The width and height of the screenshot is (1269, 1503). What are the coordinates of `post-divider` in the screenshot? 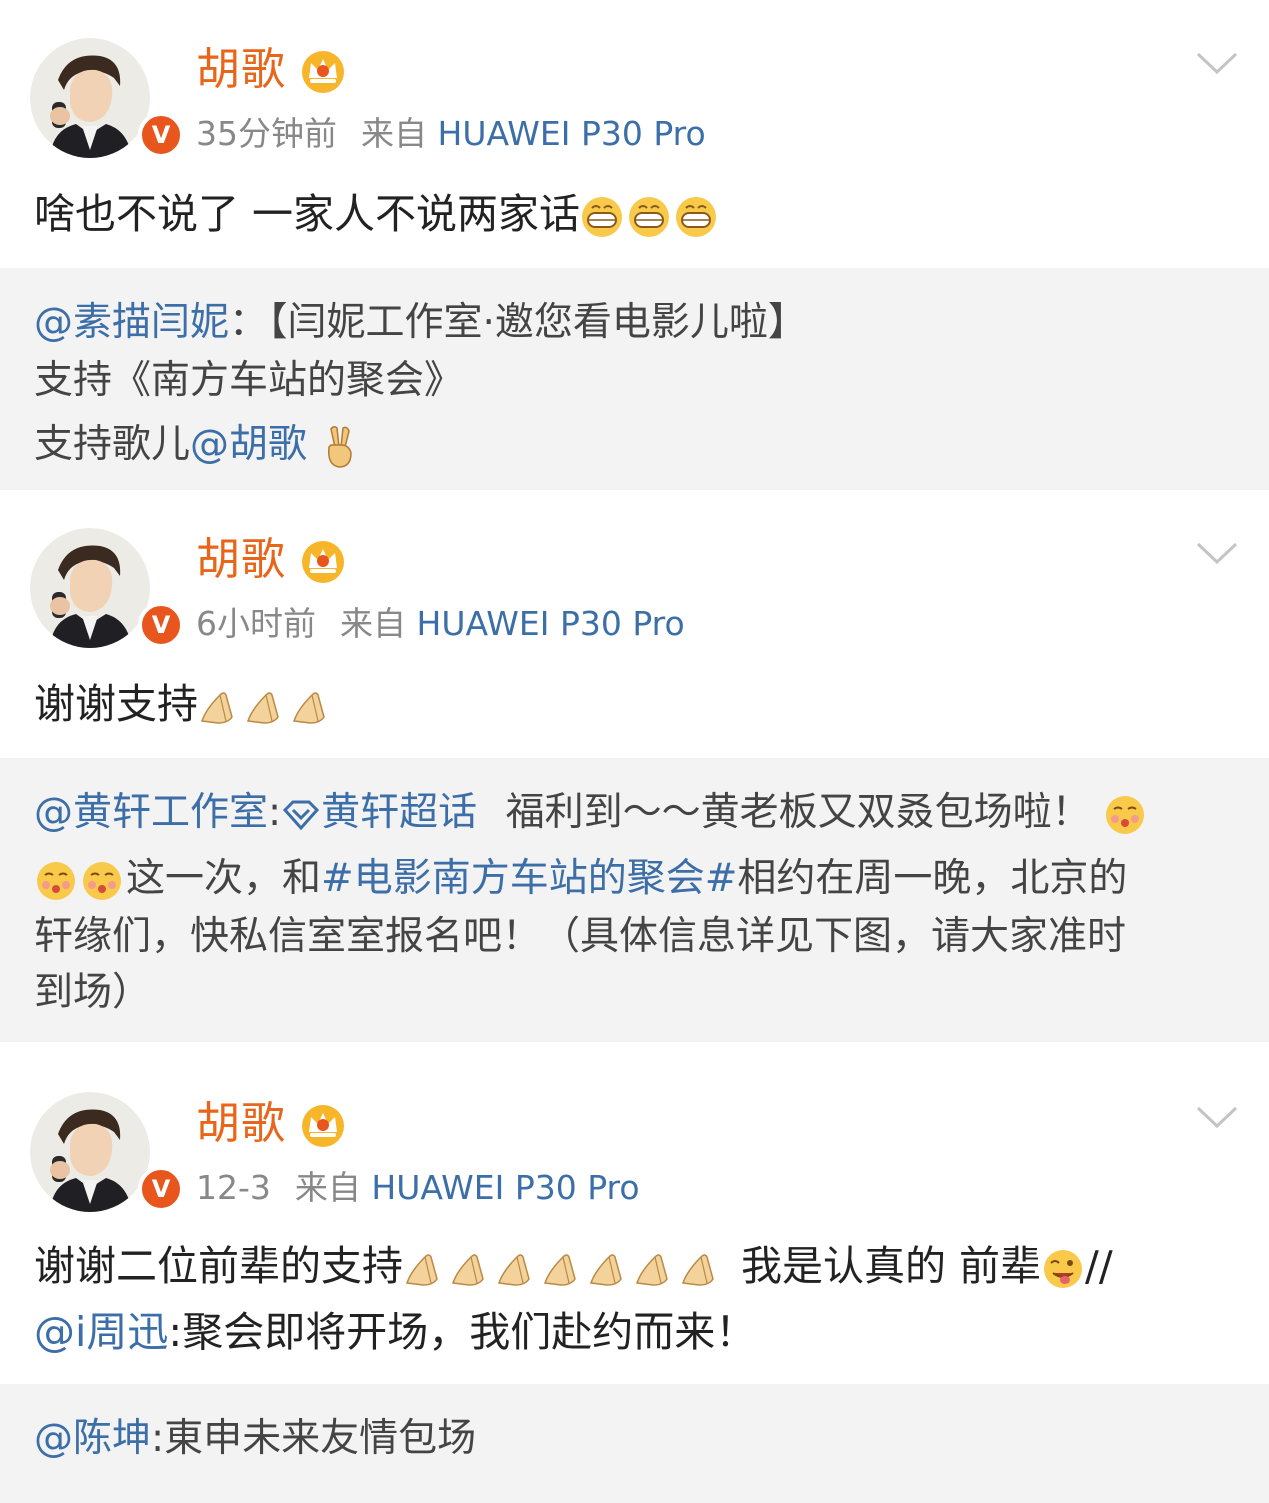 It's located at (634, 1037).